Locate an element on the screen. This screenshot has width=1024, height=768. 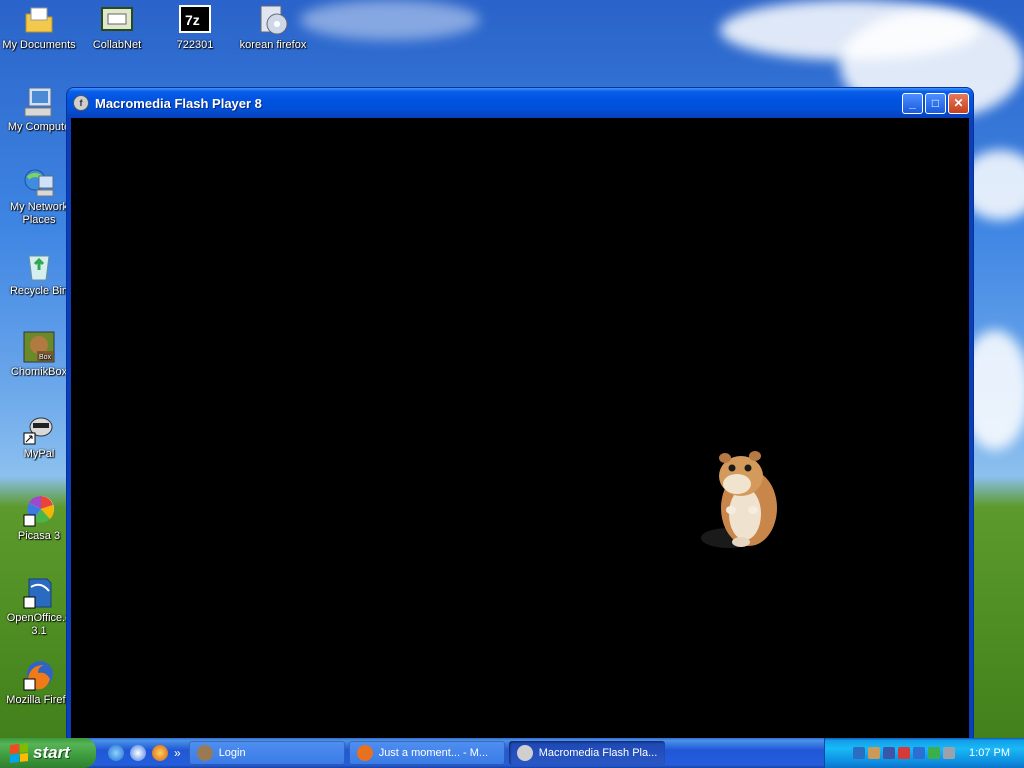
network-icon is located at coordinates (889, 753).